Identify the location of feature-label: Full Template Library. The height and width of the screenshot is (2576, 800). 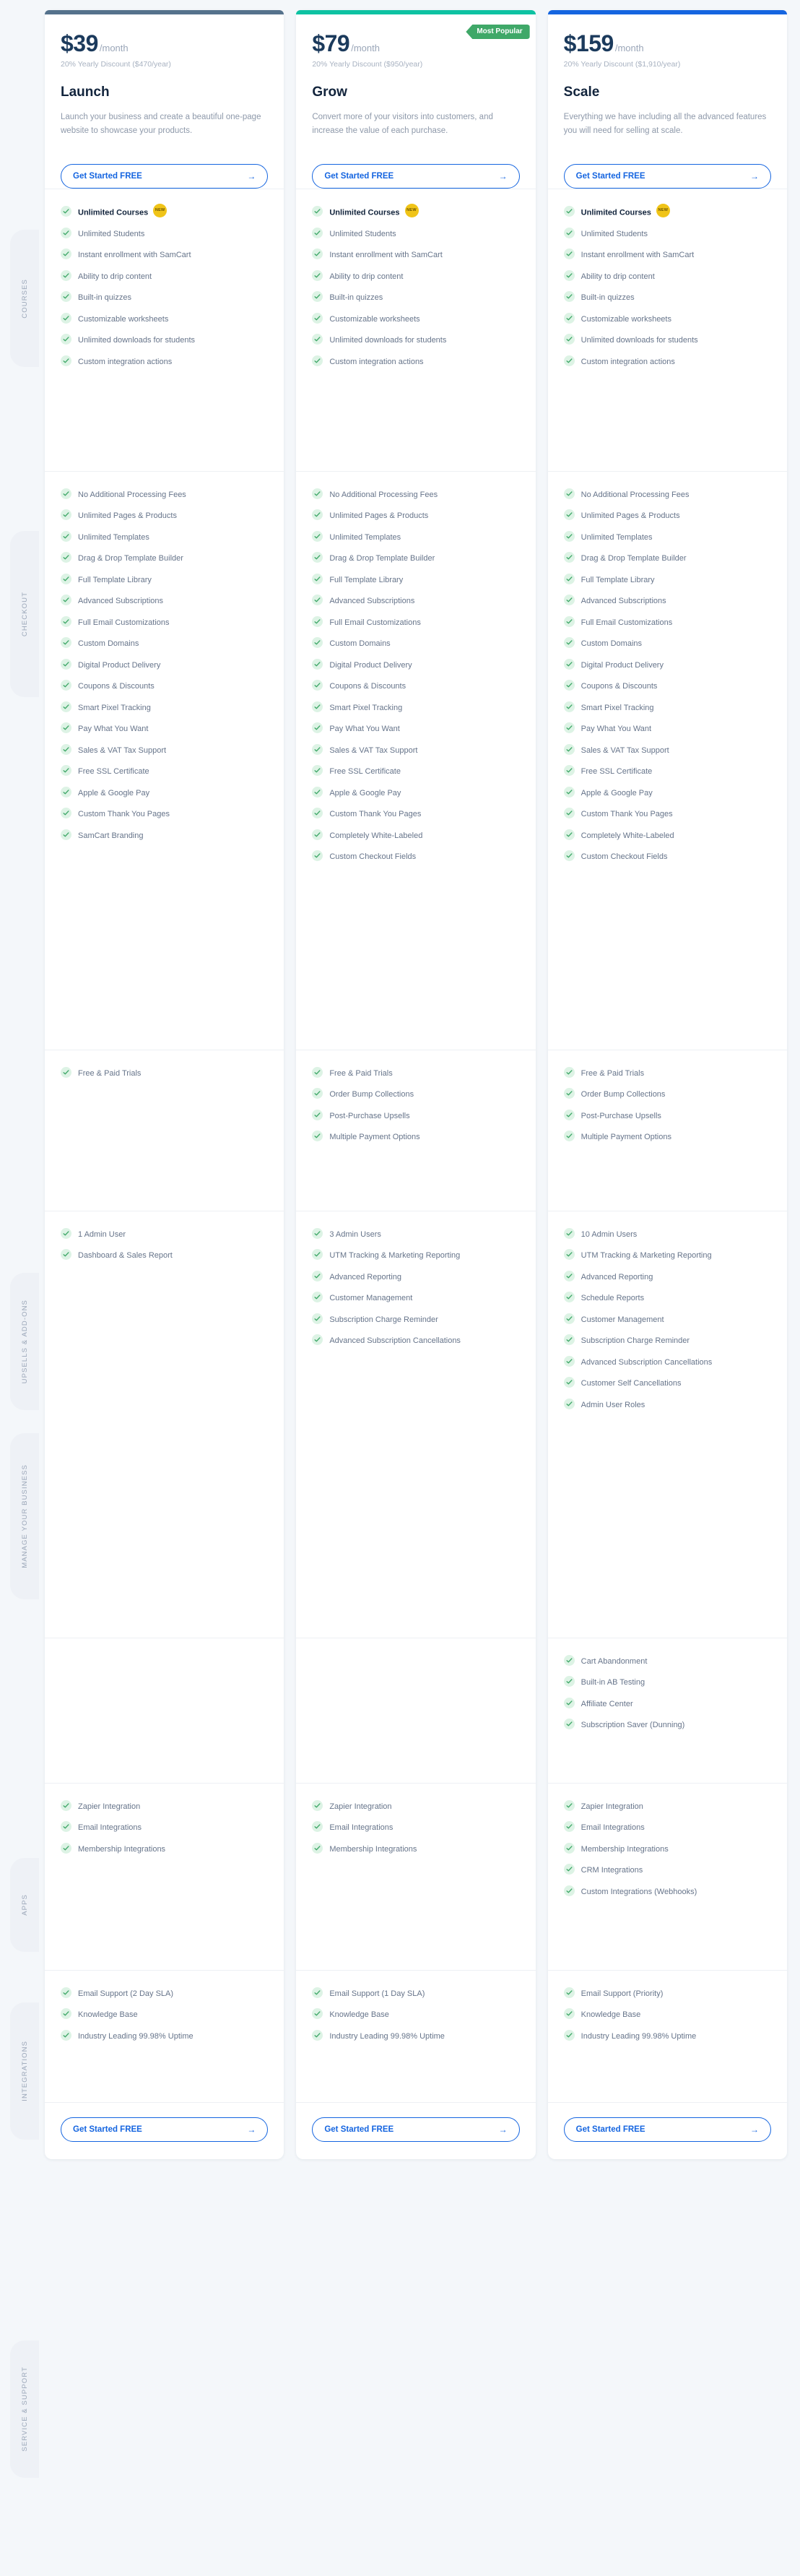
(618, 579).